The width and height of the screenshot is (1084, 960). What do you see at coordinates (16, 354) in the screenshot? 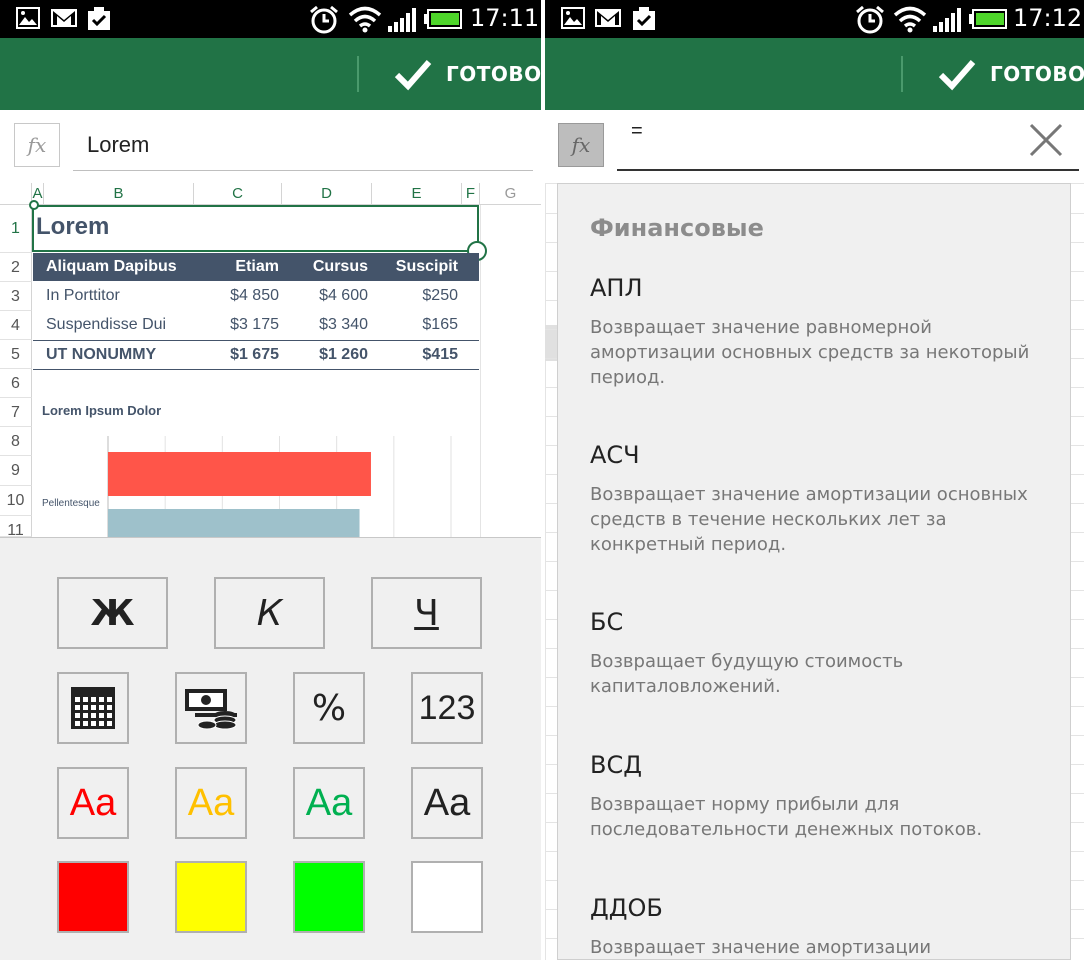
I see `row-header-5: 5` at bounding box center [16, 354].